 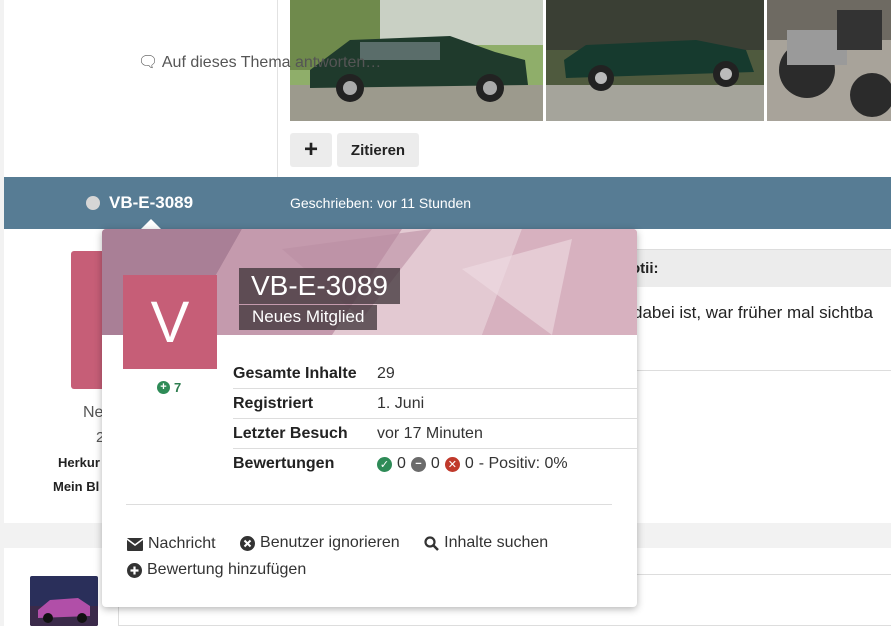 I want to click on multiquote-button: +, so click(x=311, y=150).